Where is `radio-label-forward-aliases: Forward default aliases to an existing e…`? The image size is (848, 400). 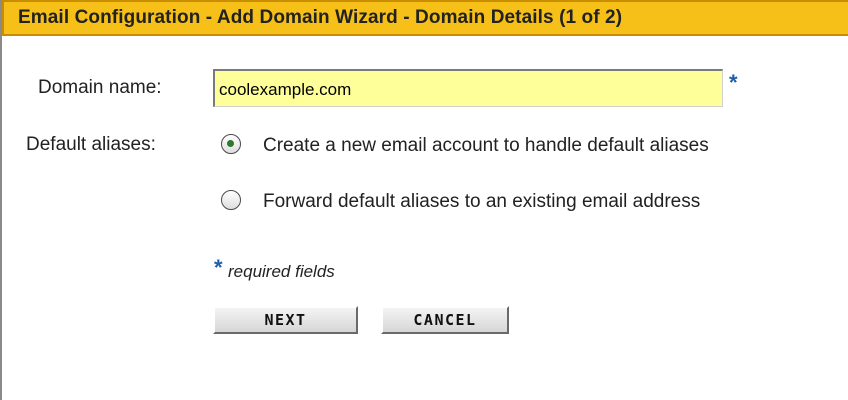 radio-label-forward-aliases: Forward default aliases to an existing e… is located at coordinates (482, 201).